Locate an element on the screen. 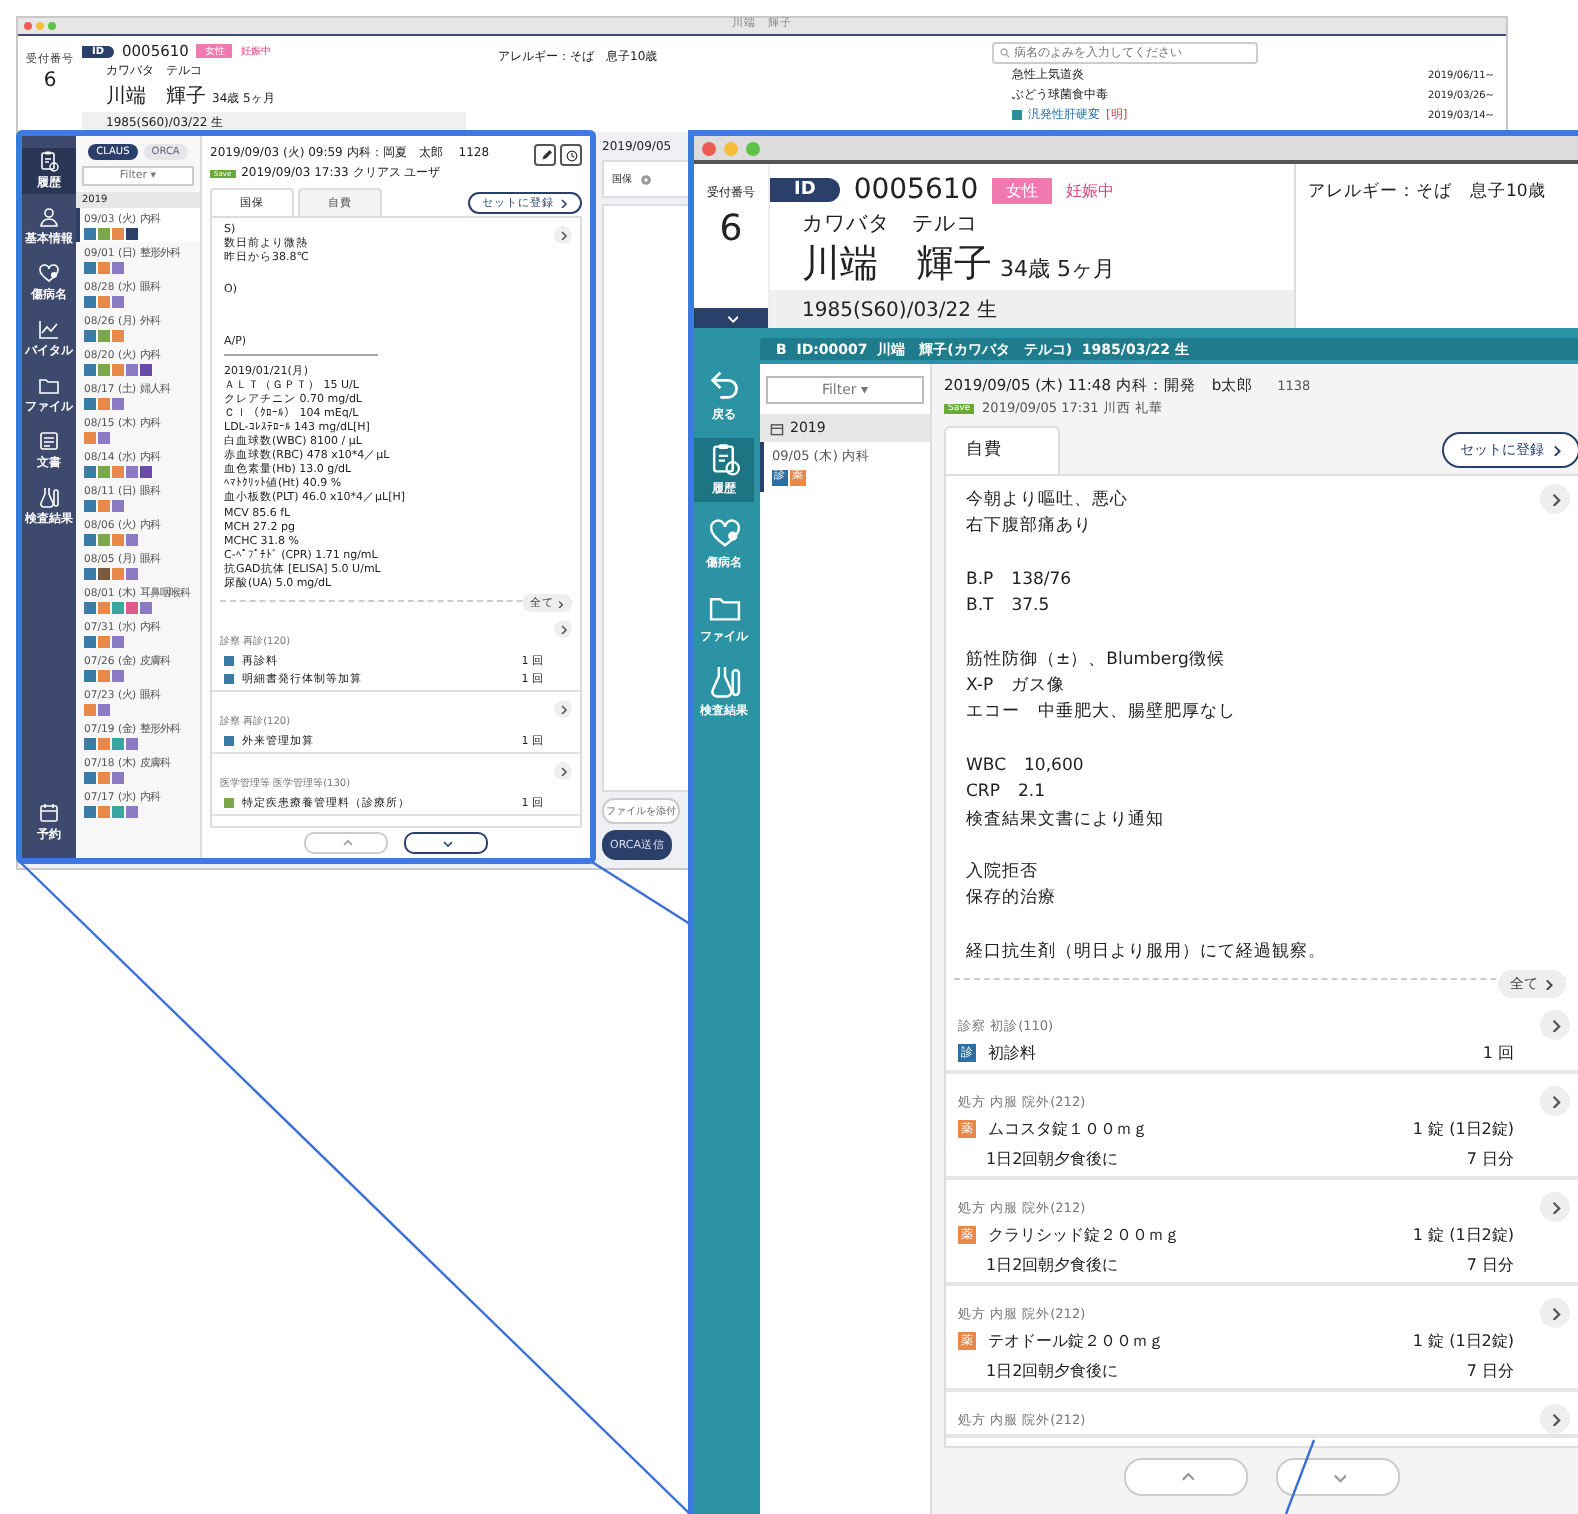 This screenshot has height=1514, width=1578. gear-icon is located at coordinates (646, 179).